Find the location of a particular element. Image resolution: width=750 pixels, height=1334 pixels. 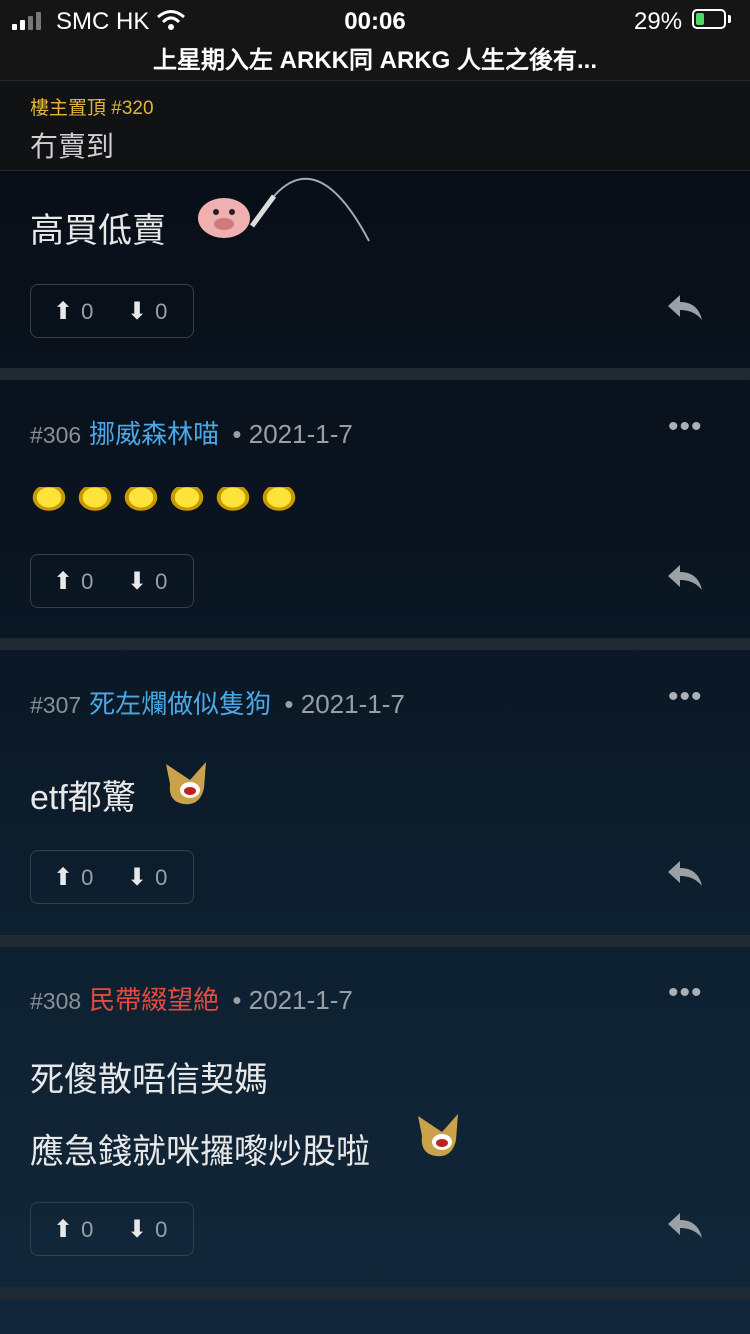

post-meta: #307 死左爛做似隻狗 • 2021-1-7 is located at coordinates (217, 702).